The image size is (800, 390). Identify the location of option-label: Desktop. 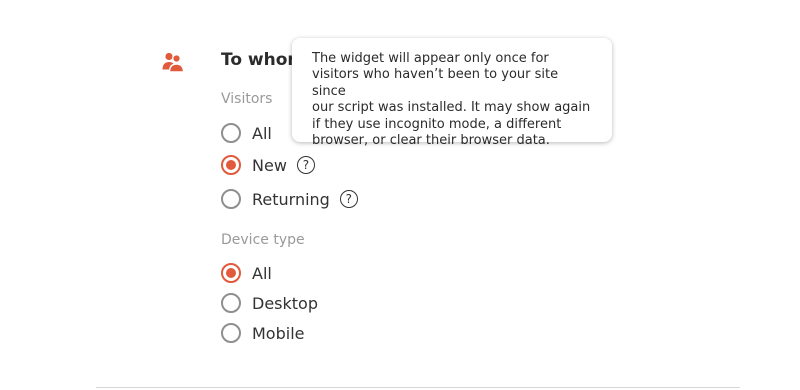
(285, 303).